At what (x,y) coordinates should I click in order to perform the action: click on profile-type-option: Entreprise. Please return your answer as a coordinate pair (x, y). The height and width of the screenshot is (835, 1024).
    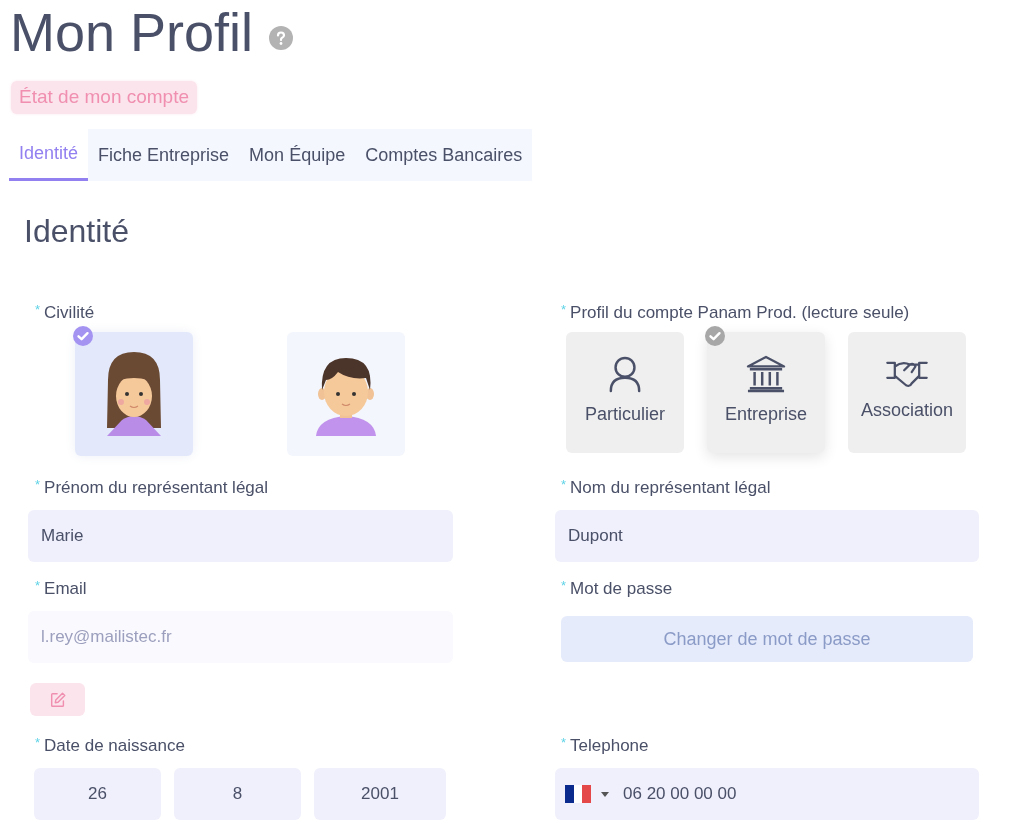
    Looking at the image, I should click on (766, 392).